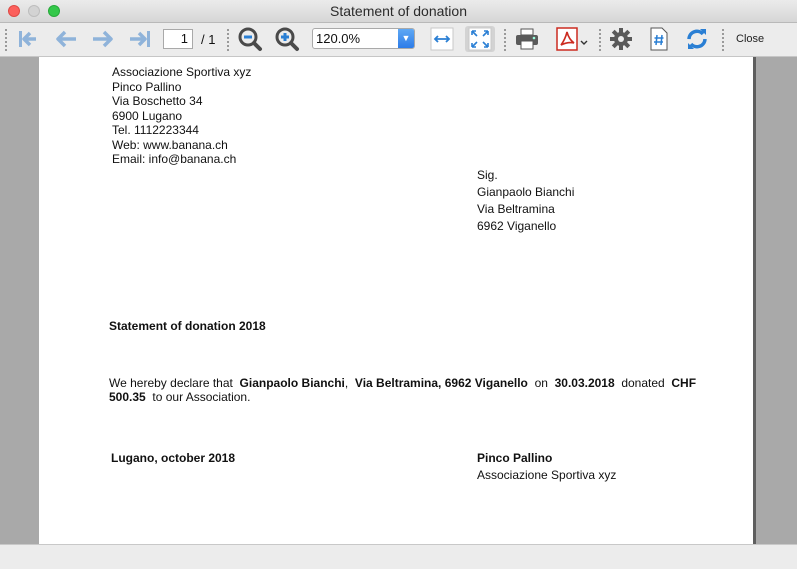 The image size is (797, 569). I want to click on previous-page-button, so click(66, 39).